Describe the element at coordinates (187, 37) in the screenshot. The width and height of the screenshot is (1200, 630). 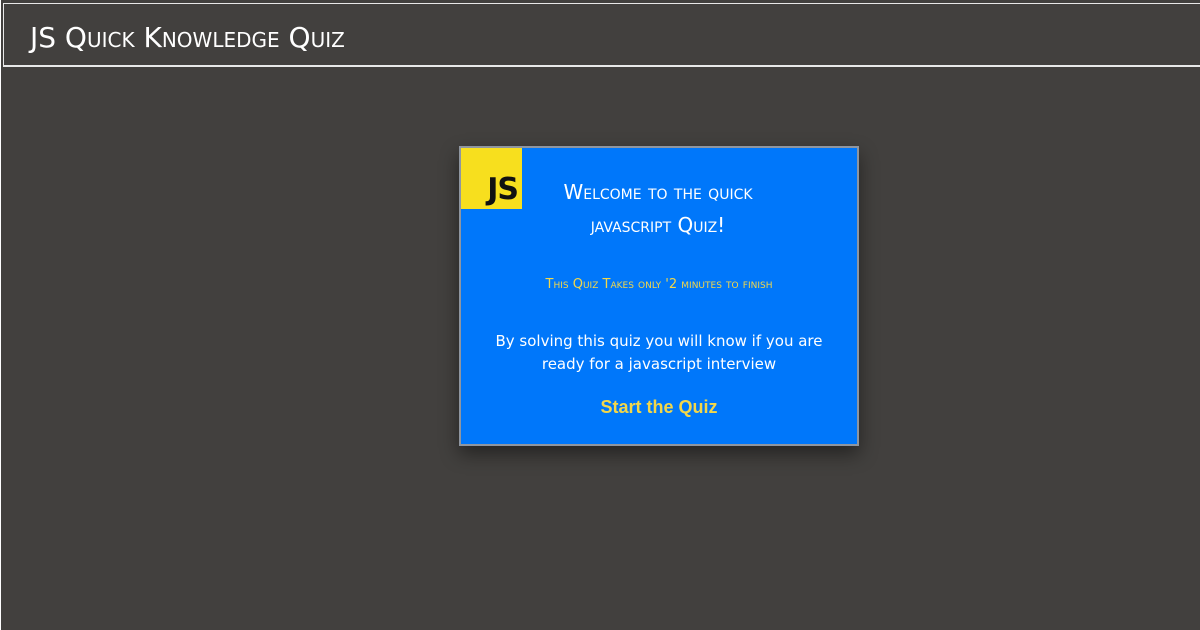
I see `app-title: JS Quick Knowledge Quiz` at that location.